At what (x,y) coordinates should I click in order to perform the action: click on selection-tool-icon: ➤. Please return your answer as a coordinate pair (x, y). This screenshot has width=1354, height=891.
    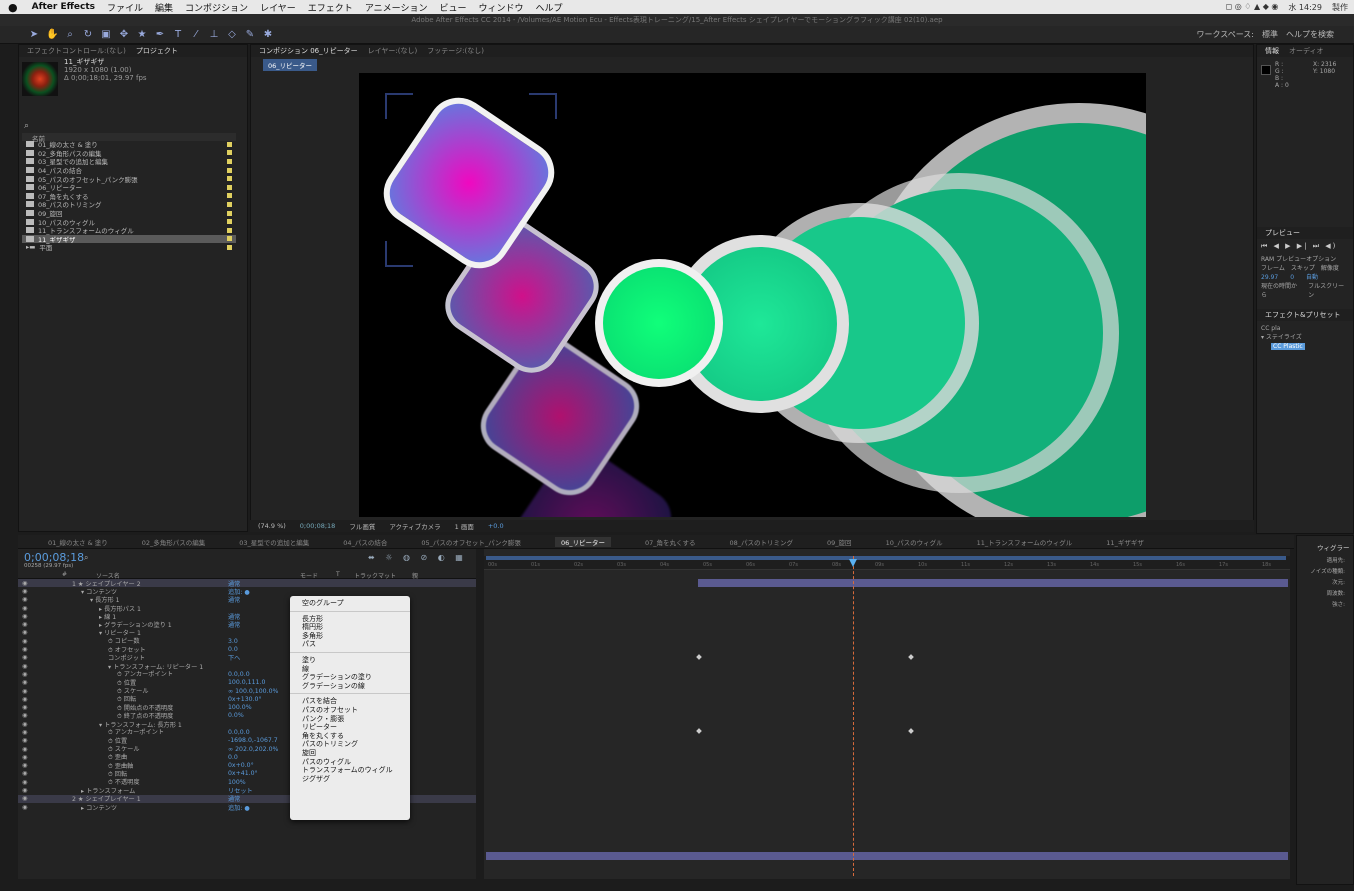
    Looking at the image, I should click on (34, 35).